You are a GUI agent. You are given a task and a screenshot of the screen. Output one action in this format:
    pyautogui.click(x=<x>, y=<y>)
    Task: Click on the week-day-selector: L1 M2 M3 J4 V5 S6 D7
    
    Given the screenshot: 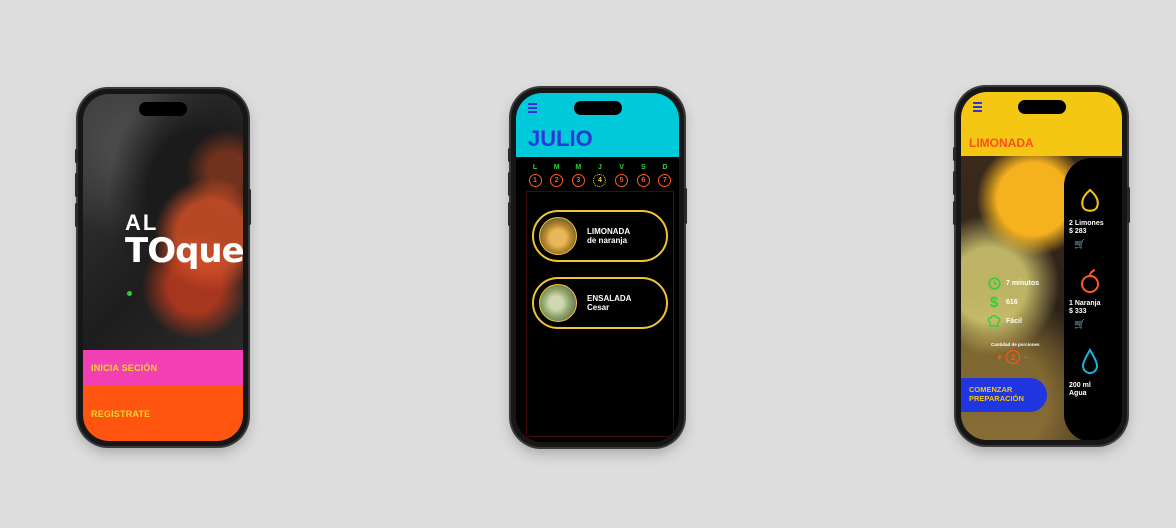 What is the action you would take?
    pyautogui.click(x=600, y=175)
    